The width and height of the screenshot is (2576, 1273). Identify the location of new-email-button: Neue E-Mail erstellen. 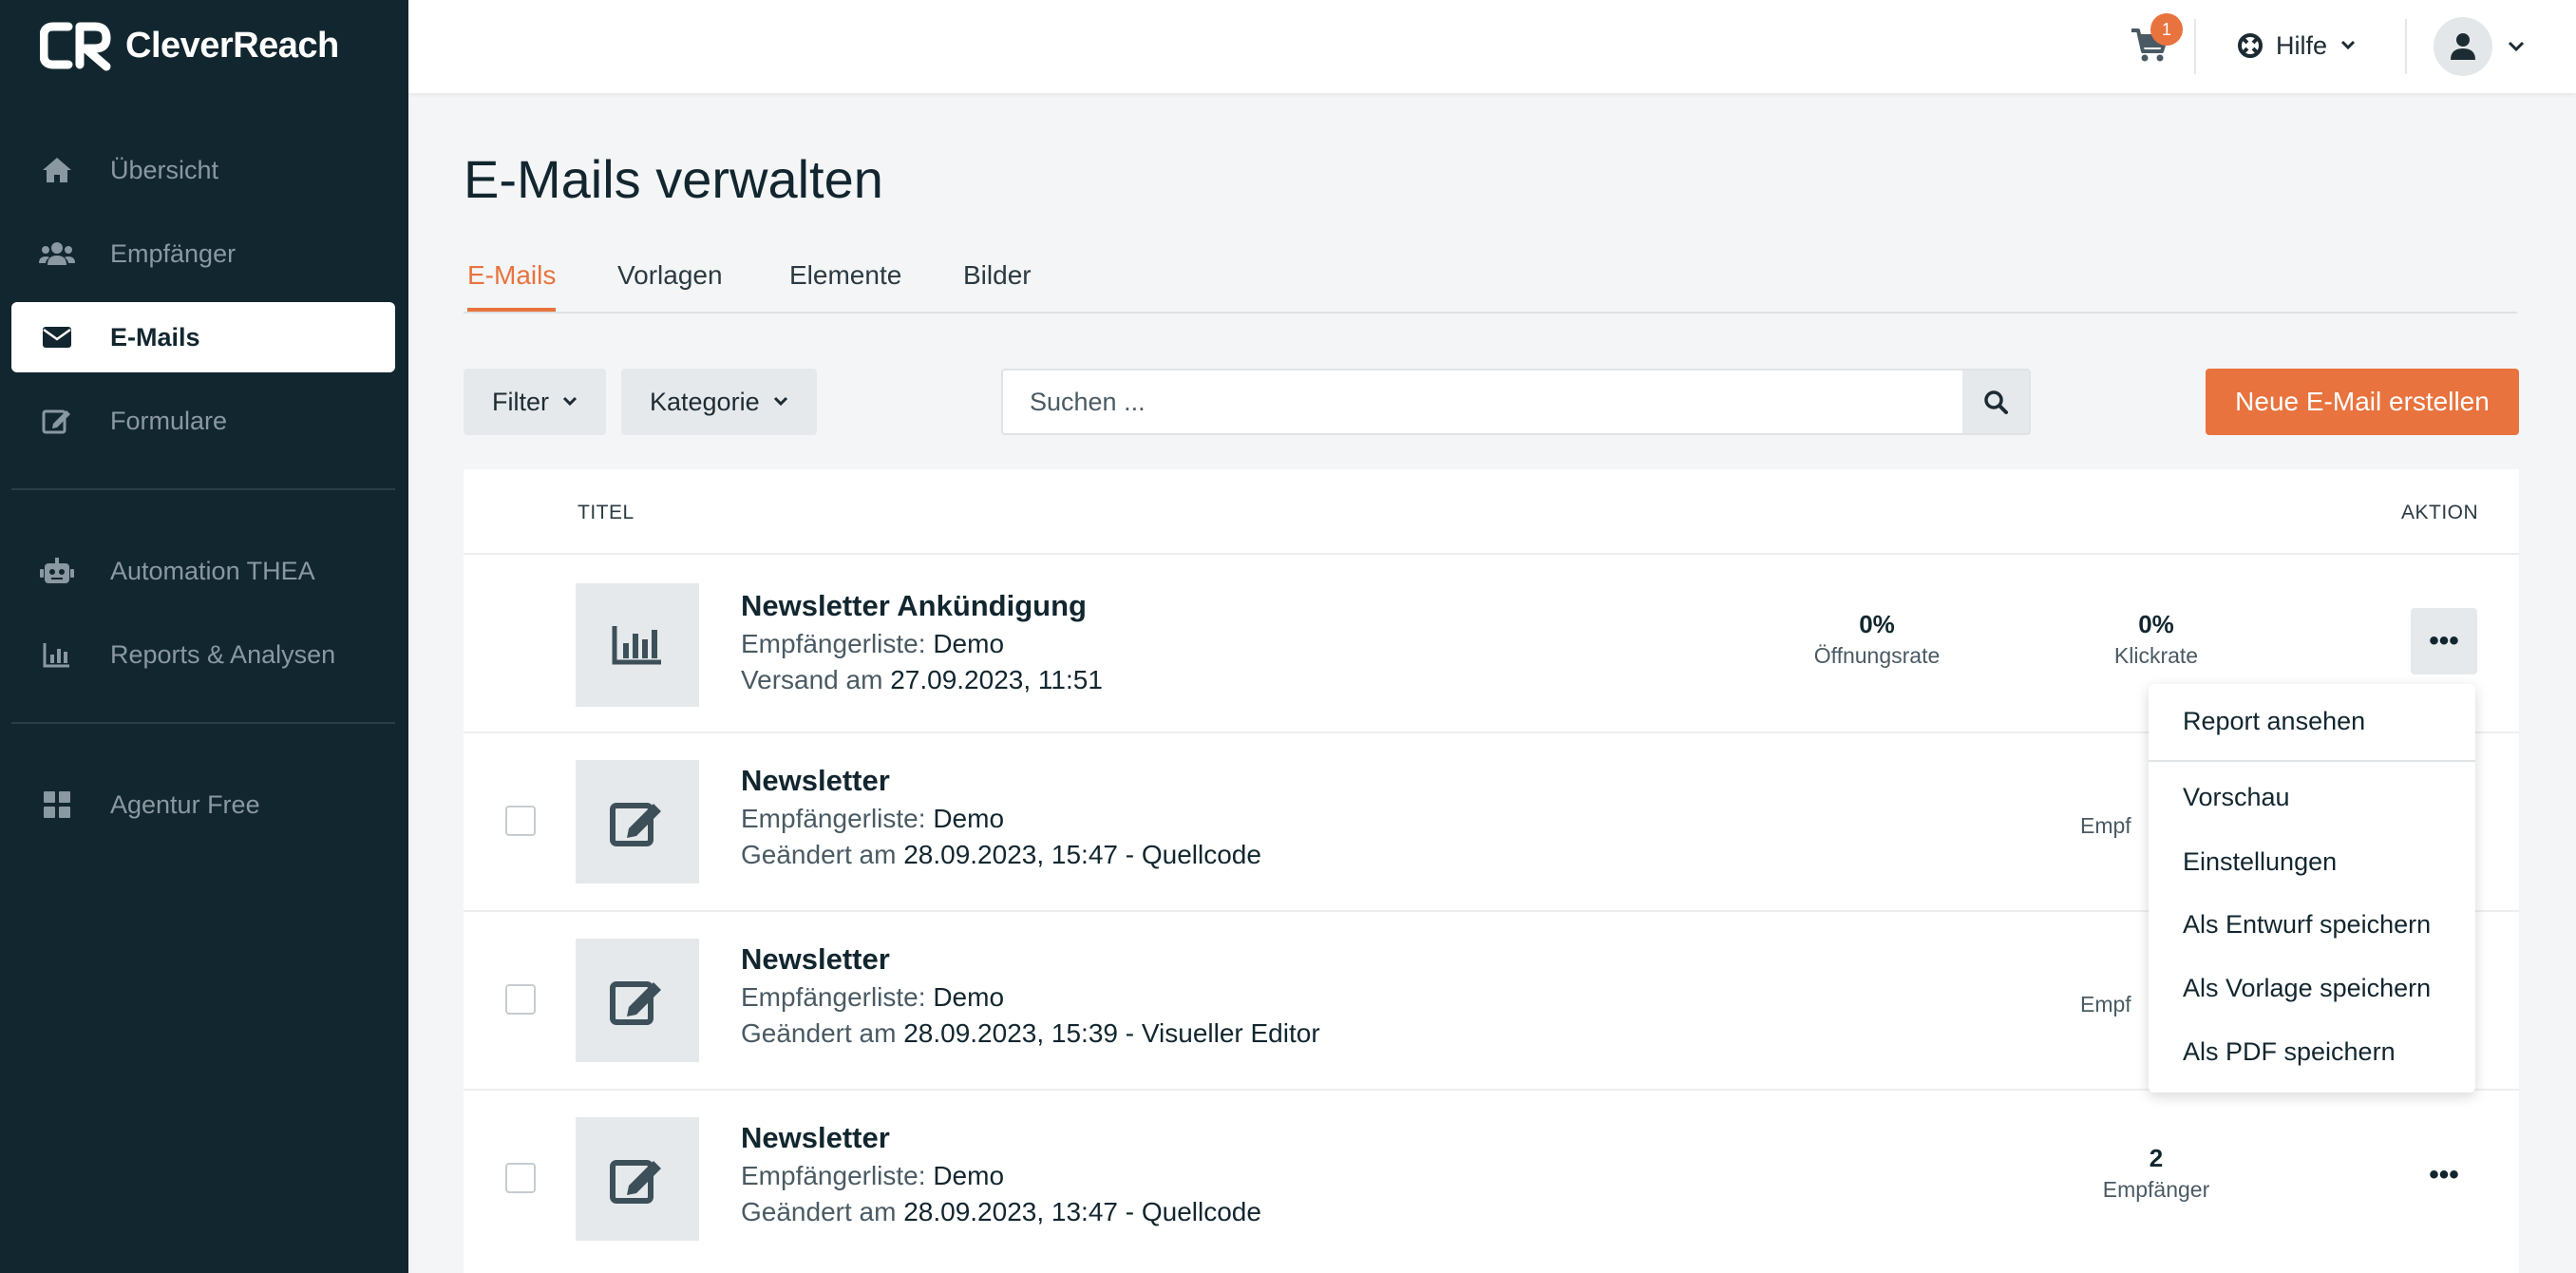
(2362, 402).